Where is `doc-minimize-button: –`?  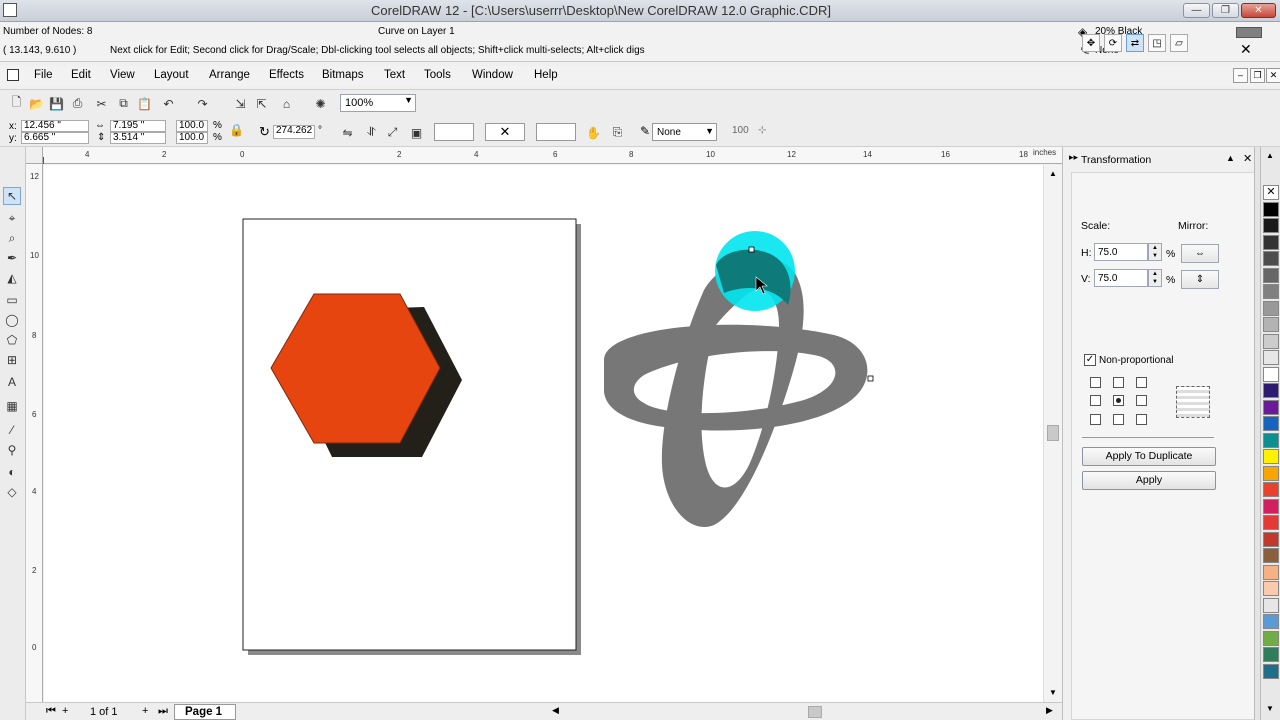
doc-minimize-button: – is located at coordinates (1240, 75).